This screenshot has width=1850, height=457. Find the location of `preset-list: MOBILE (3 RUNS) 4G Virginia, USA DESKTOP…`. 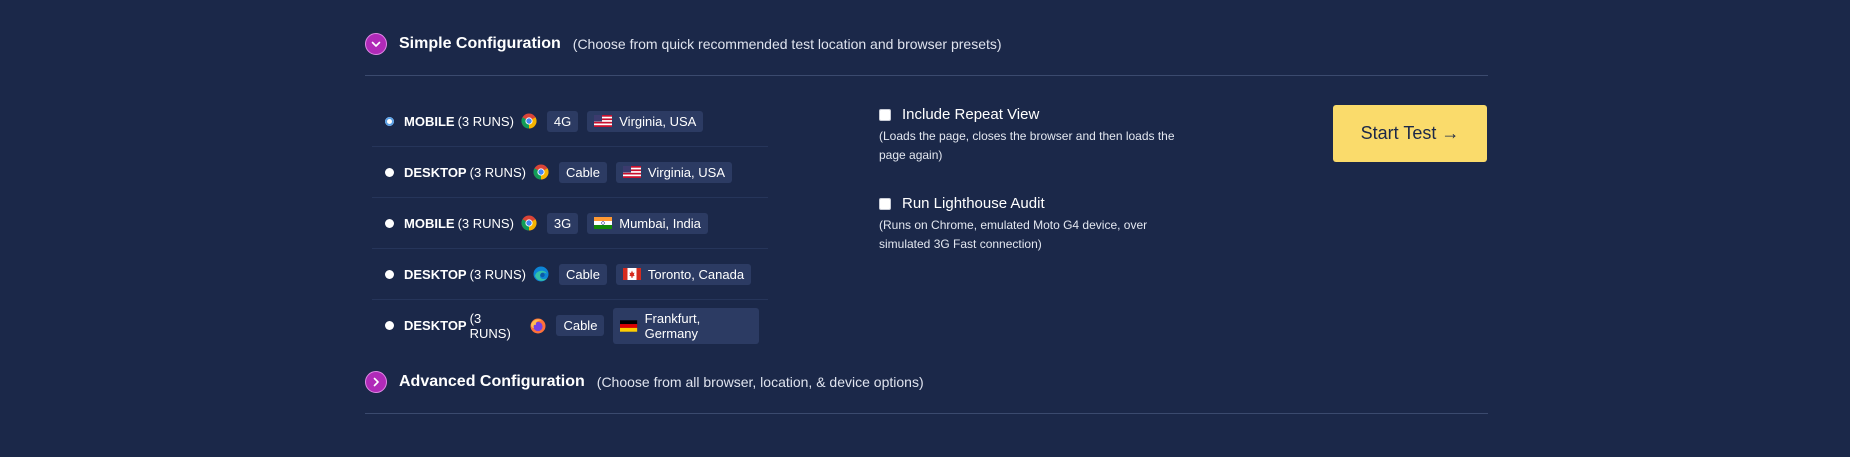

preset-list: MOBILE (3 RUNS) 4G Virginia, USA DESKTOP… is located at coordinates (570, 223).